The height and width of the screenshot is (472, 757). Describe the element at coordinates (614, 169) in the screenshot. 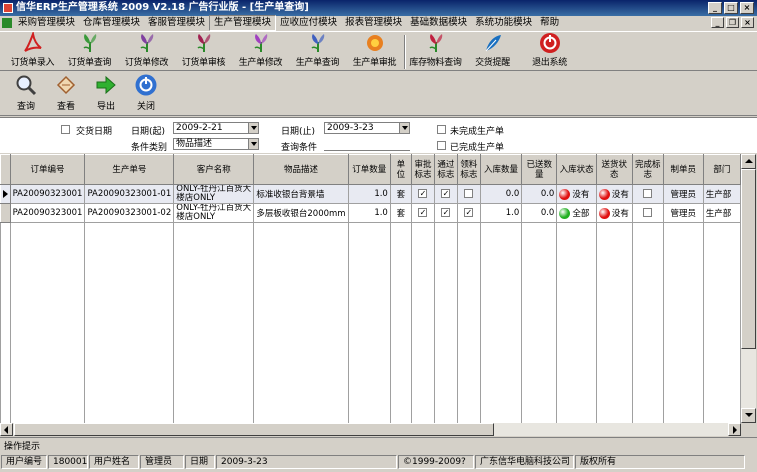

I see `column-header: 送货状态` at that location.